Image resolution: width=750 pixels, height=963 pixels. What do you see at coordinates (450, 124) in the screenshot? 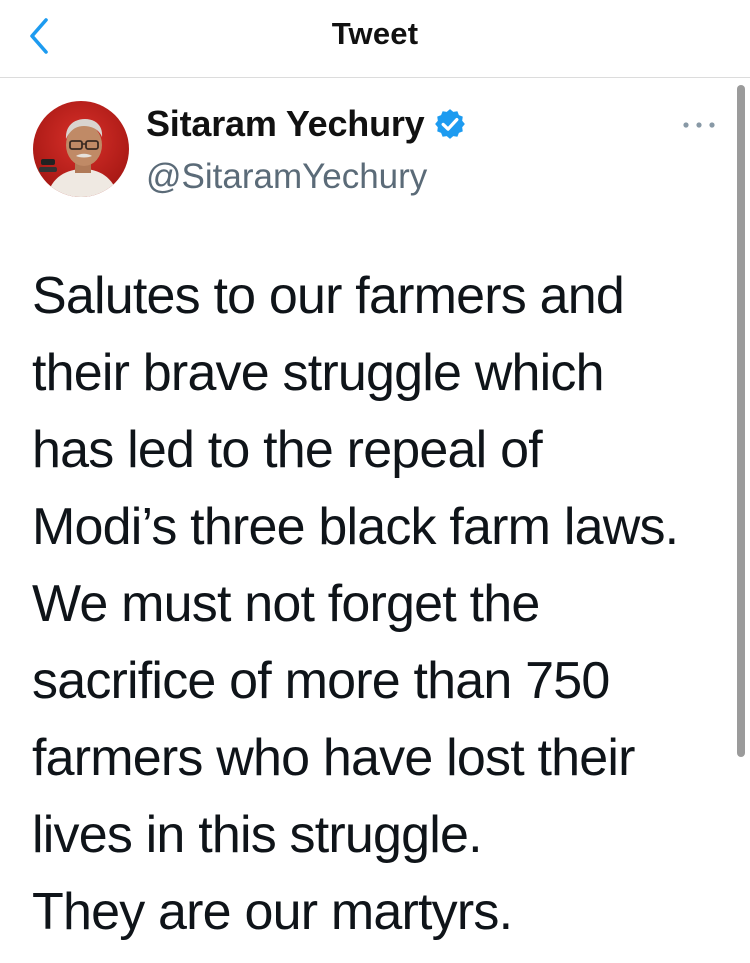
I see `verified-badge-icon` at bounding box center [450, 124].